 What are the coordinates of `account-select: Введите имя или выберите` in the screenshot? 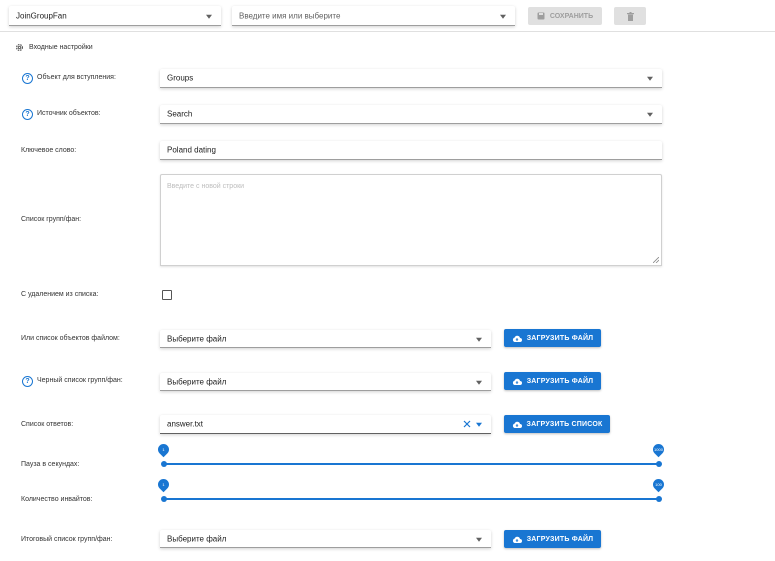 It's located at (373, 16).